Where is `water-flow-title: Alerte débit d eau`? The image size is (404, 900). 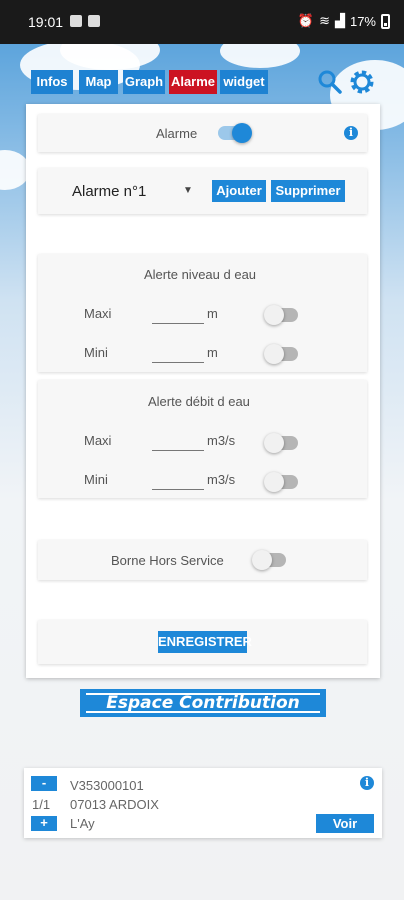 water-flow-title: Alerte débit d eau is located at coordinates (199, 401).